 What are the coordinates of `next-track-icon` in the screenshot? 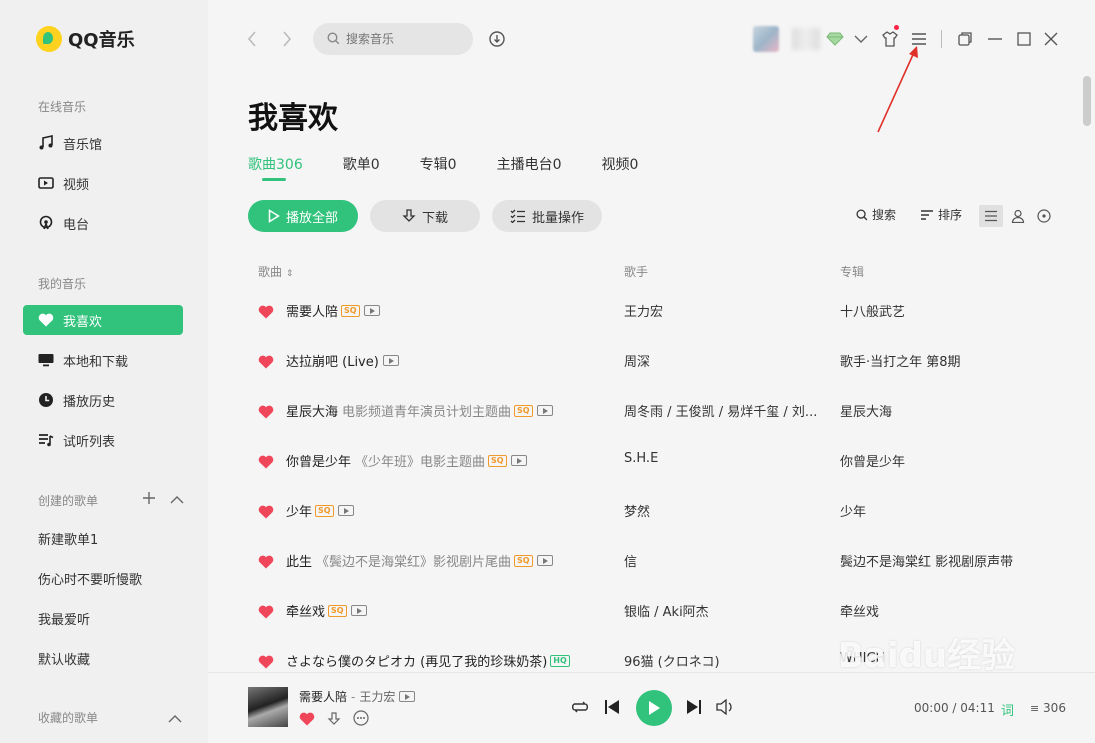 It's located at (694, 707).